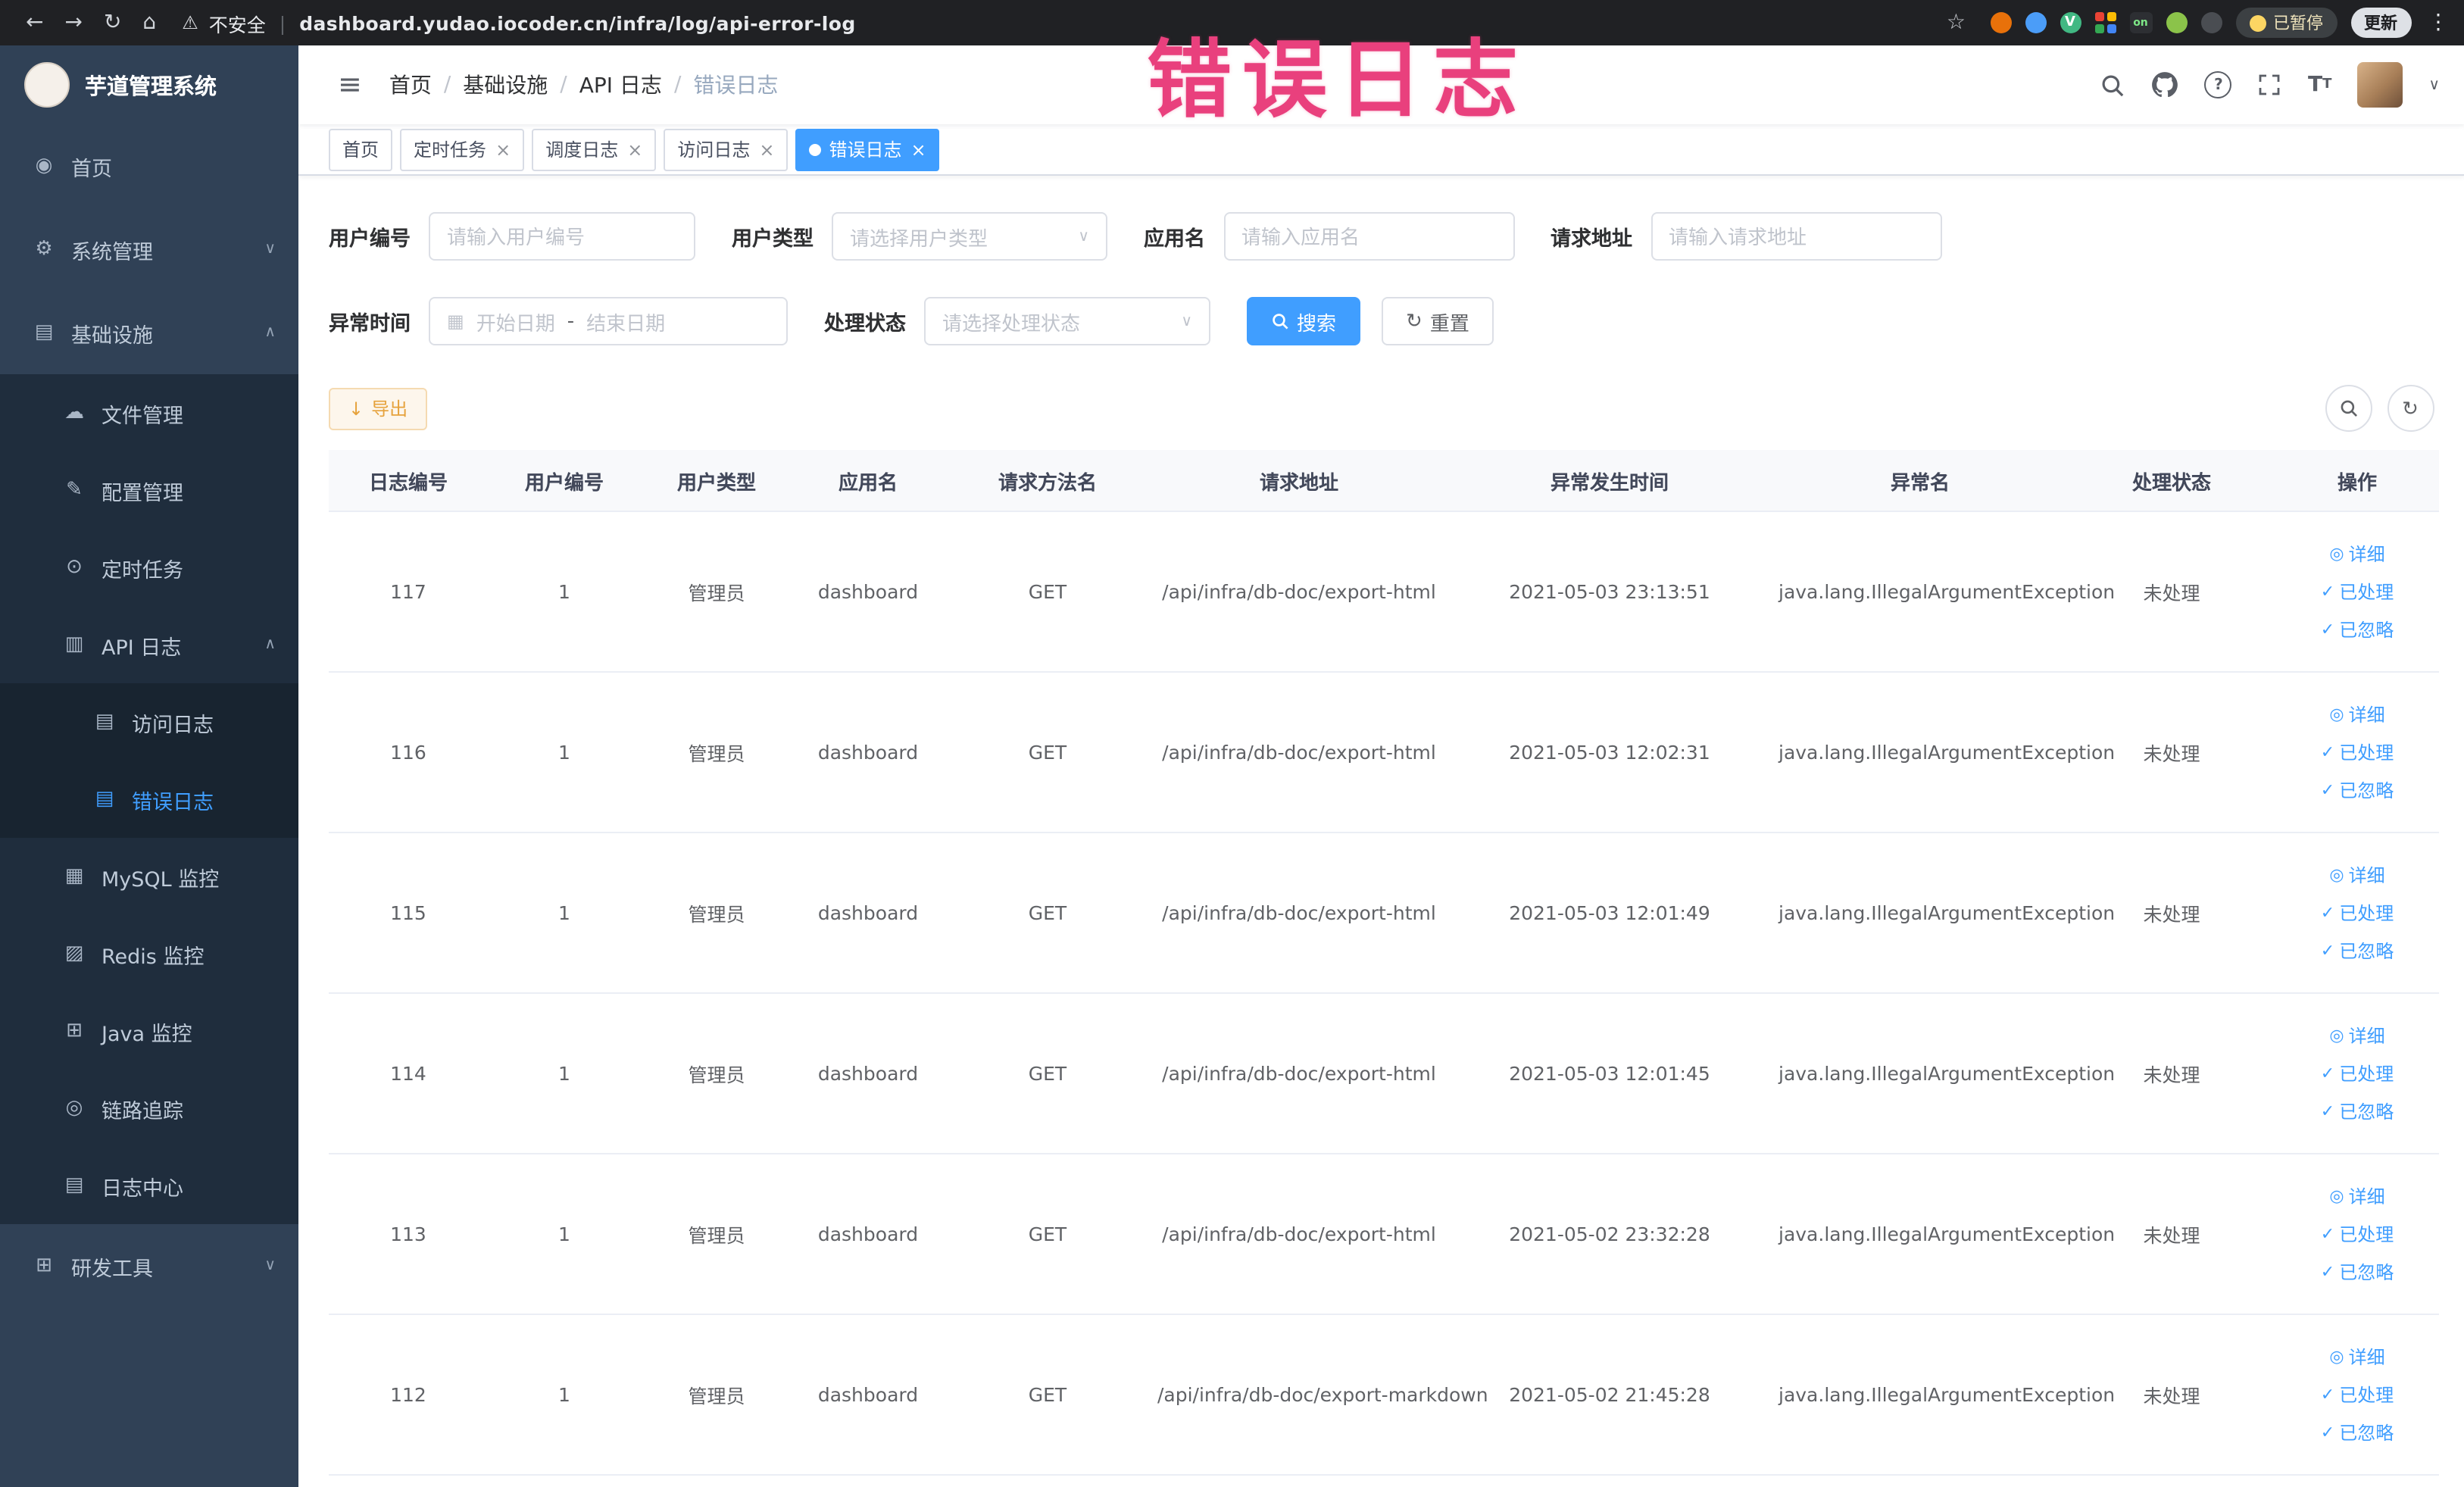 The width and height of the screenshot is (2464, 1487). What do you see at coordinates (2327, 629) in the screenshot?
I see `check-icon: ✓` at bounding box center [2327, 629].